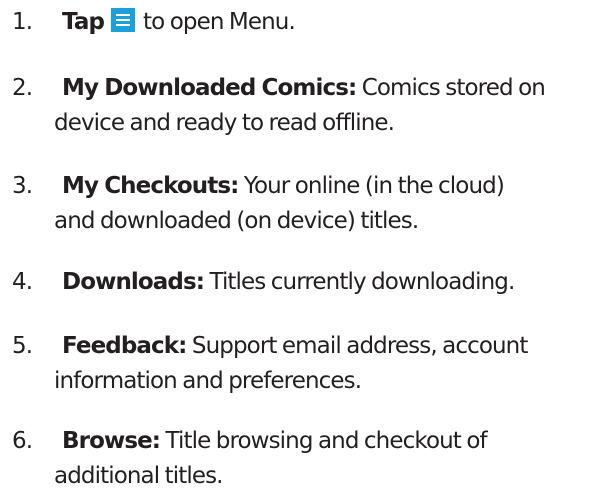 This screenshot has height=494, width=605. I want to click on step-description: Support email address, account, so click(359, 346).